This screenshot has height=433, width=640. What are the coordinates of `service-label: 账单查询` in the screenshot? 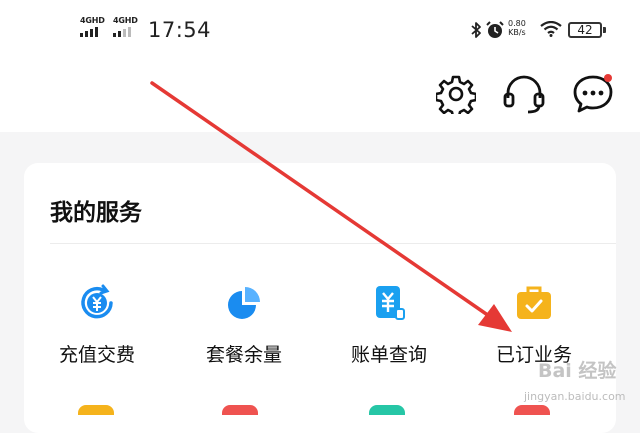 It's located at (388, 355).